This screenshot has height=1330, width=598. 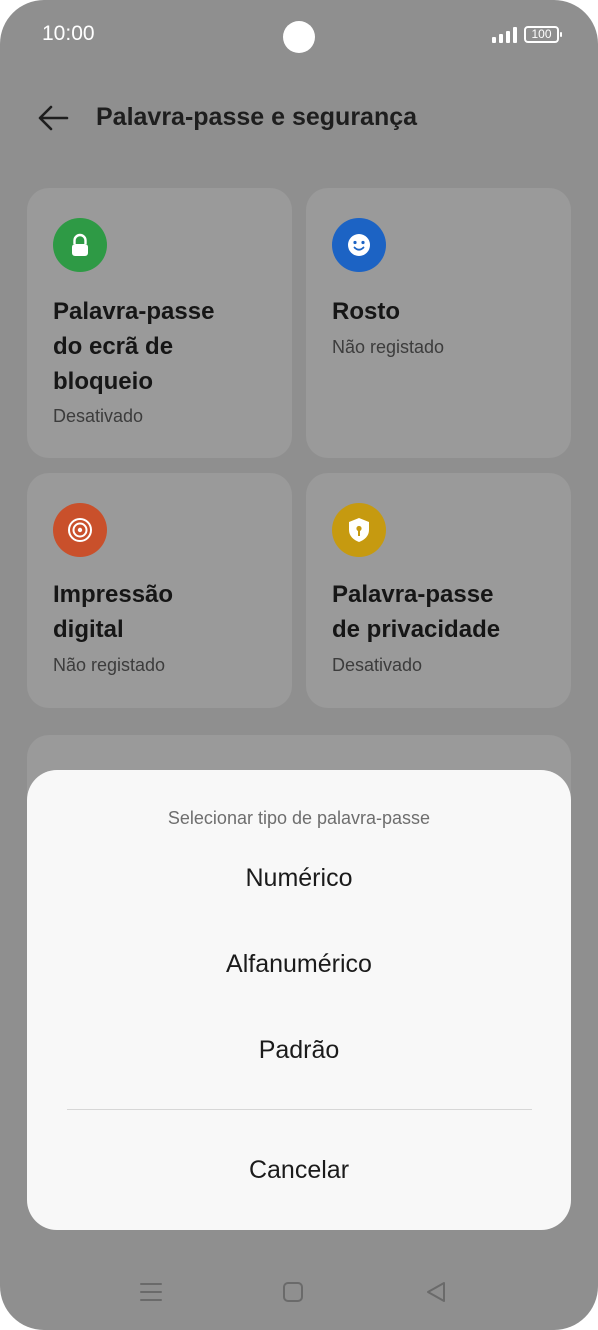 I want to click on option-alphanumeric: Alfanumérico, so click(x=299, y=964).